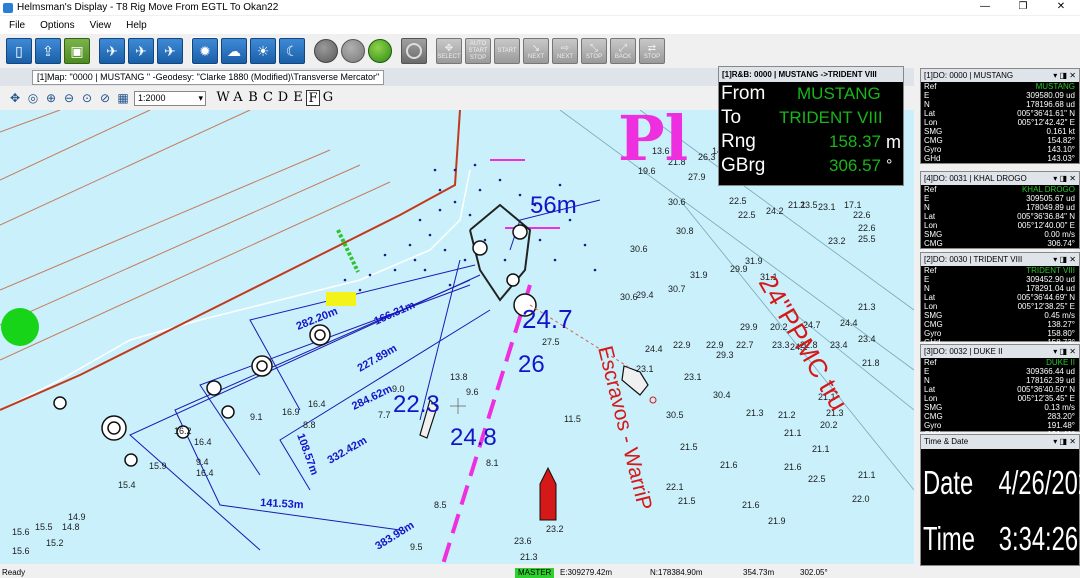  I want to click on depth-sounding: 29.3, so click(725, 355).